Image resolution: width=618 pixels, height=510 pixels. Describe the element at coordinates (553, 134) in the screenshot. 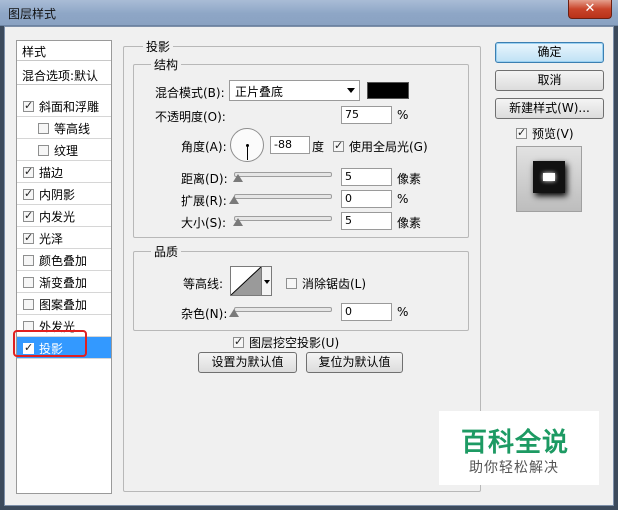

I see `preview-label: 预览(V)` at that location.